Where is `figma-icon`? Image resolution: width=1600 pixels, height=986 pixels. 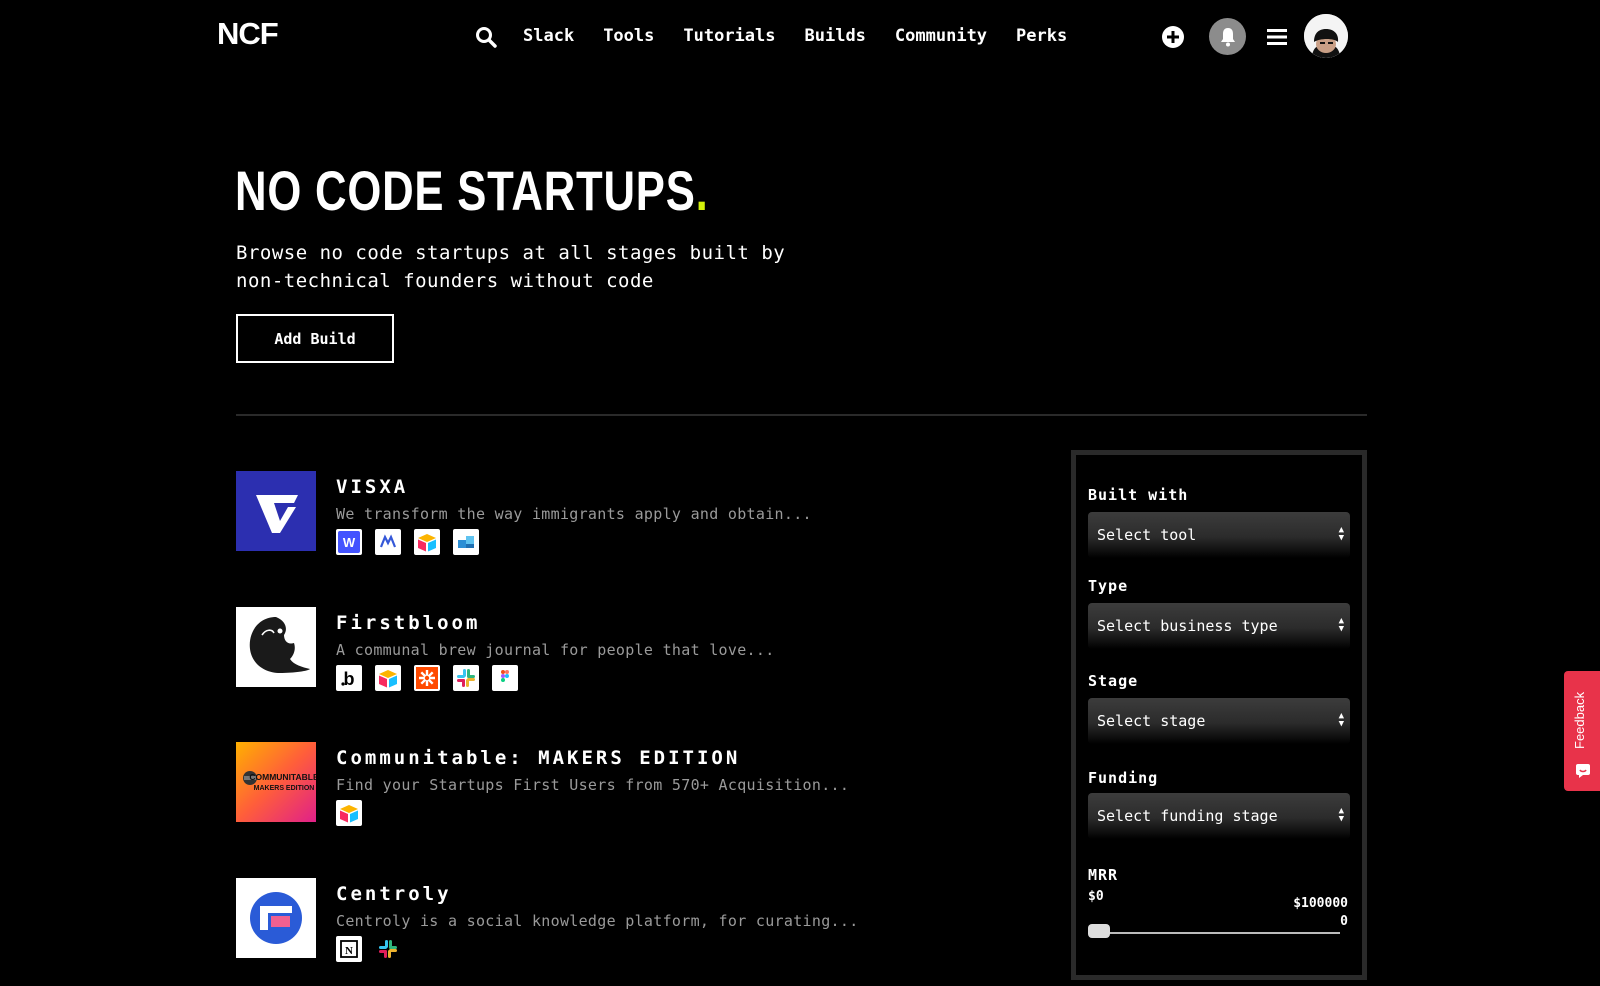 figma-icon is located at coordinates (505, 678).